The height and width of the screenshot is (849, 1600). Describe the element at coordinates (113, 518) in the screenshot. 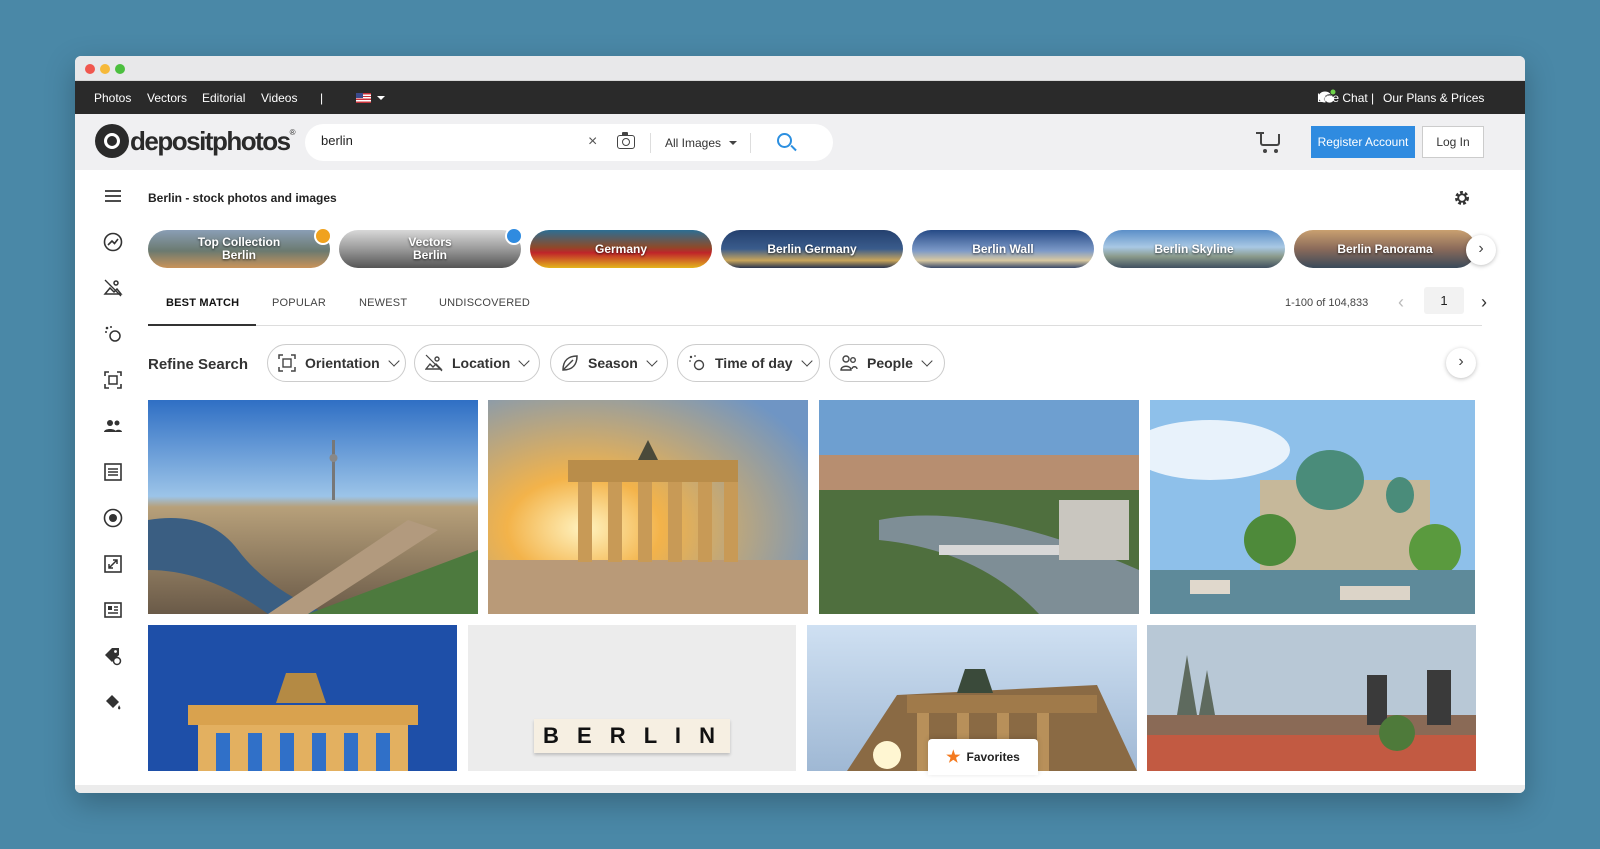

I see `user-circle-icon` at that location.